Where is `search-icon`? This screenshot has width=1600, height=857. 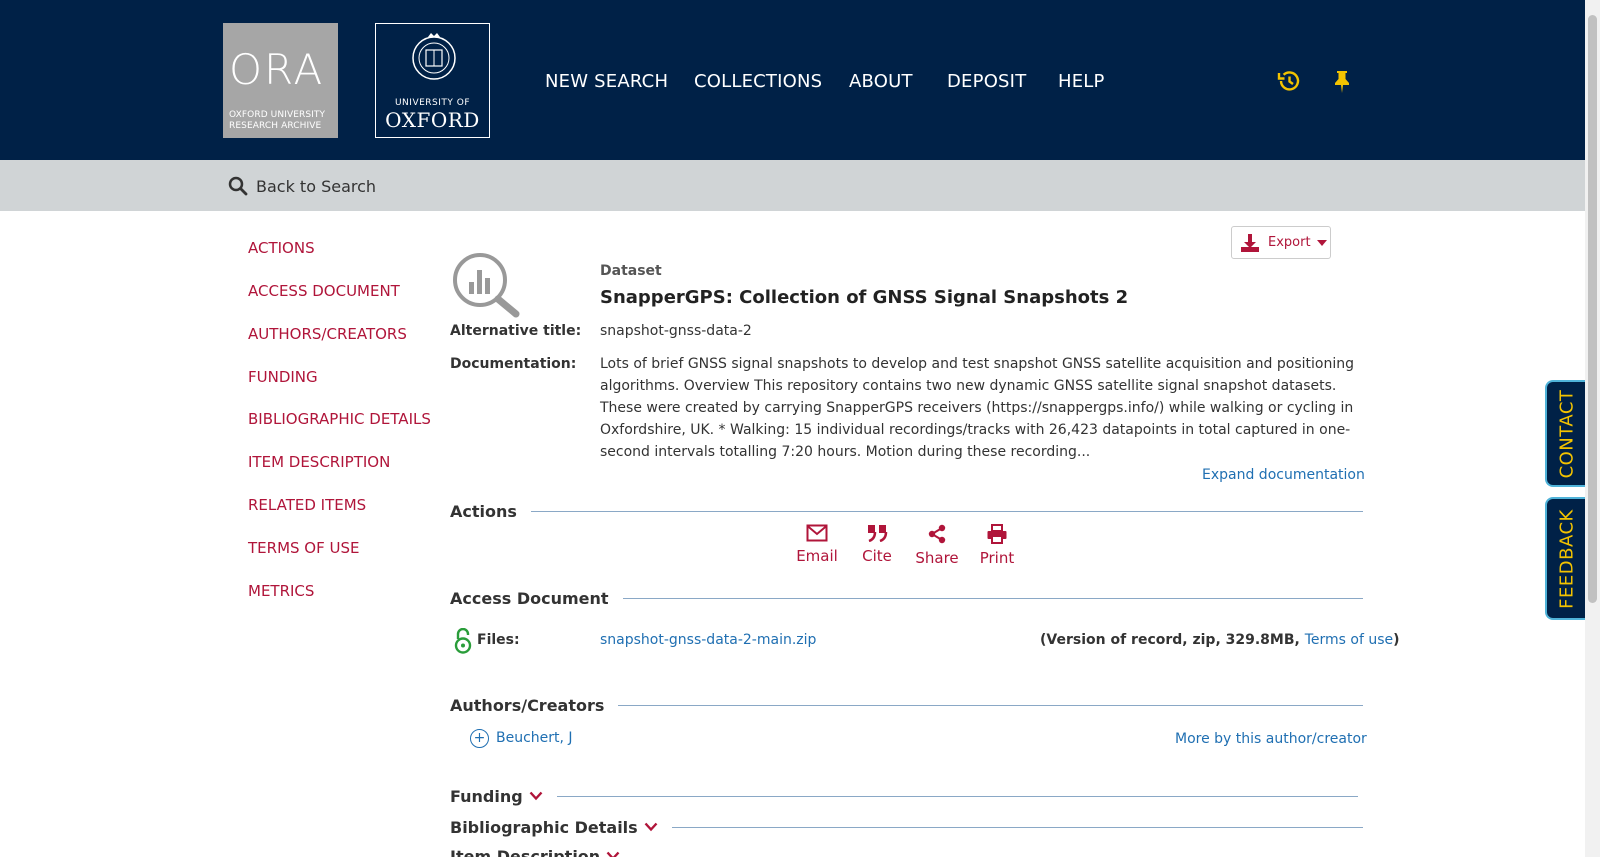
search-icon is located at coordinates (238, 186).